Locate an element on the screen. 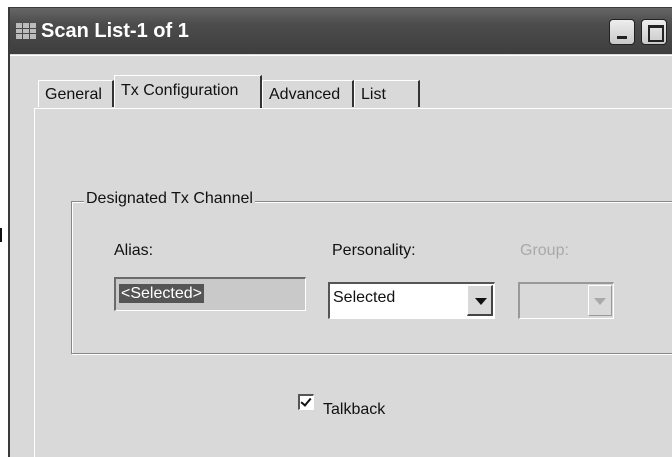 The width and height of the screenshot is (672, 457). grid-icon is located at coordinates (26, 31).